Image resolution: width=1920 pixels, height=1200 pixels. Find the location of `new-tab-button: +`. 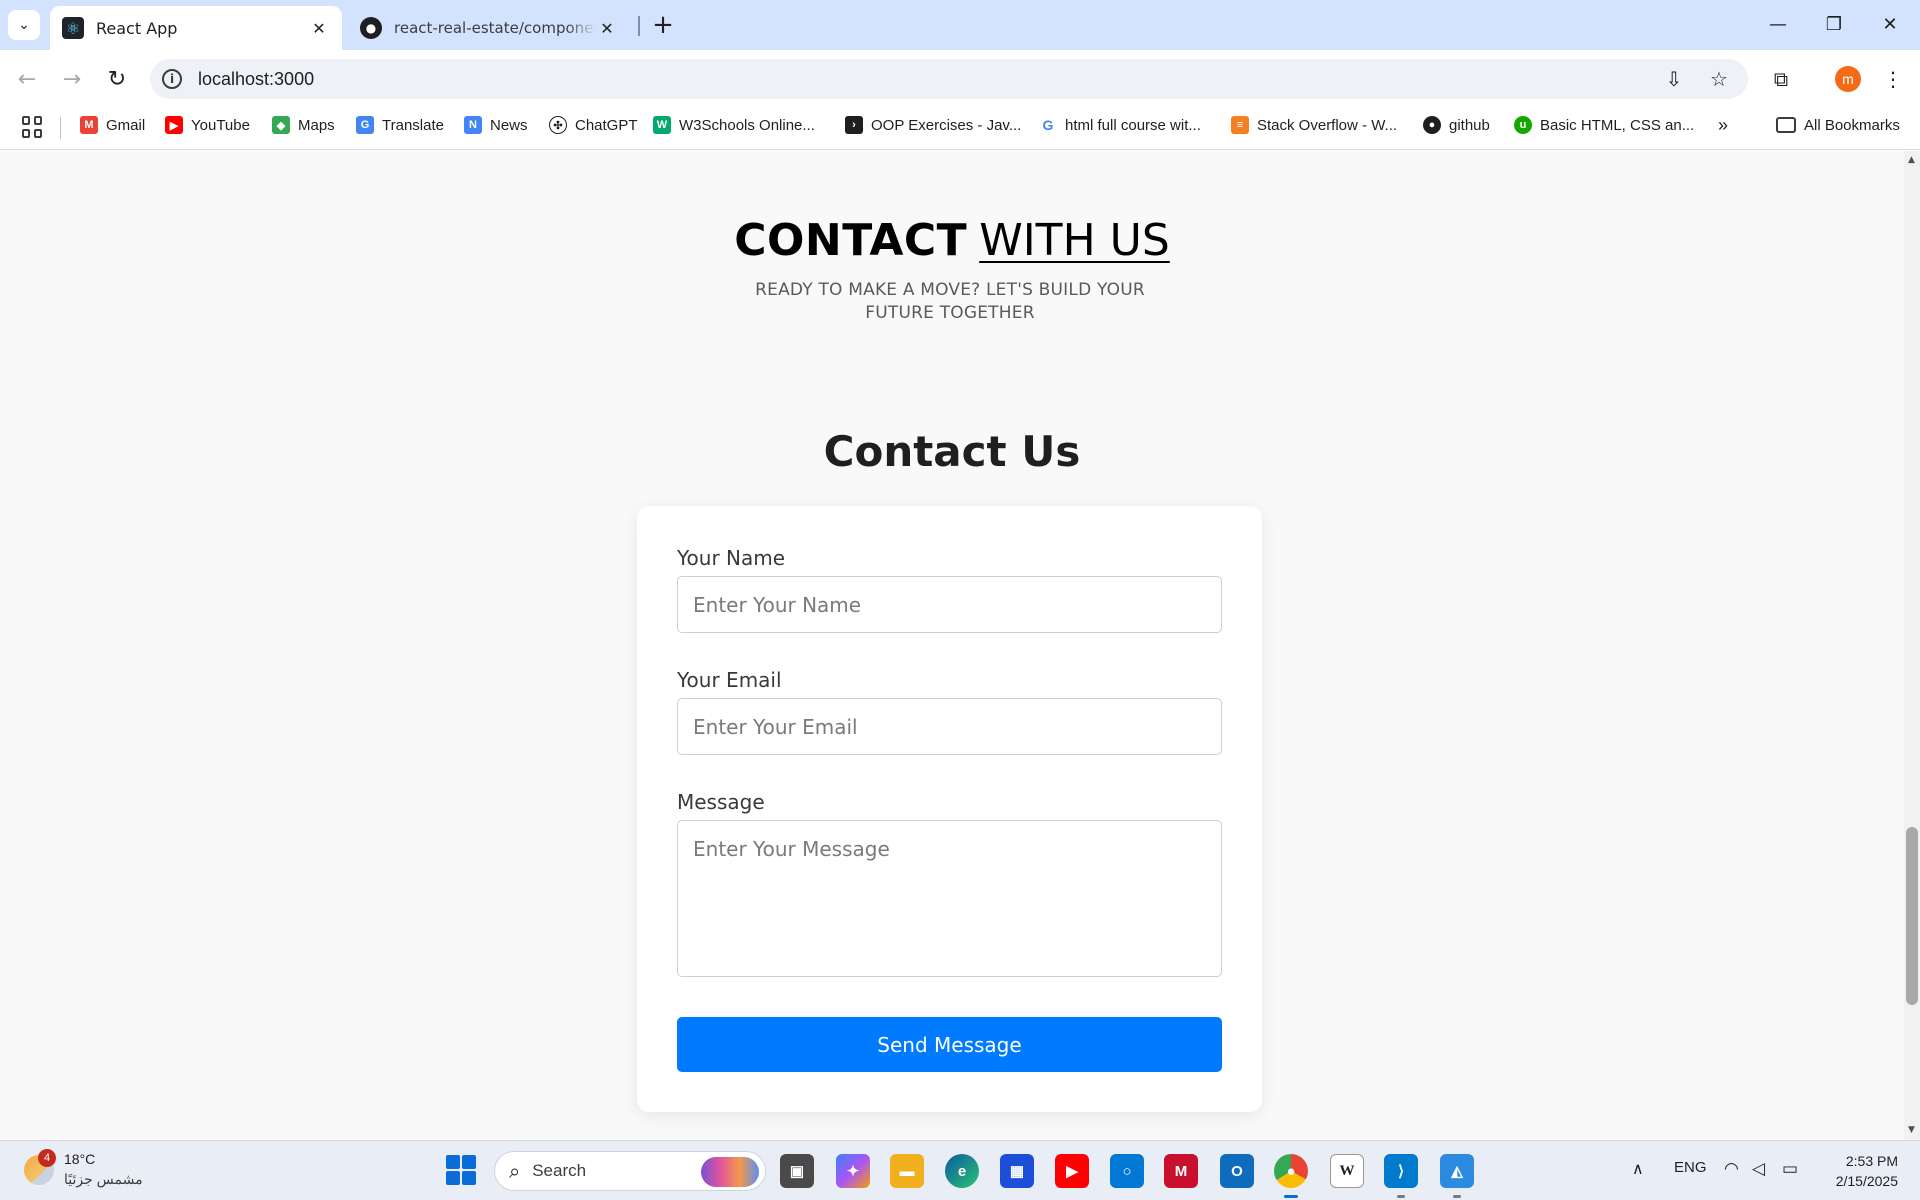

new-tab-button: + is located at coordinates (663, 25).